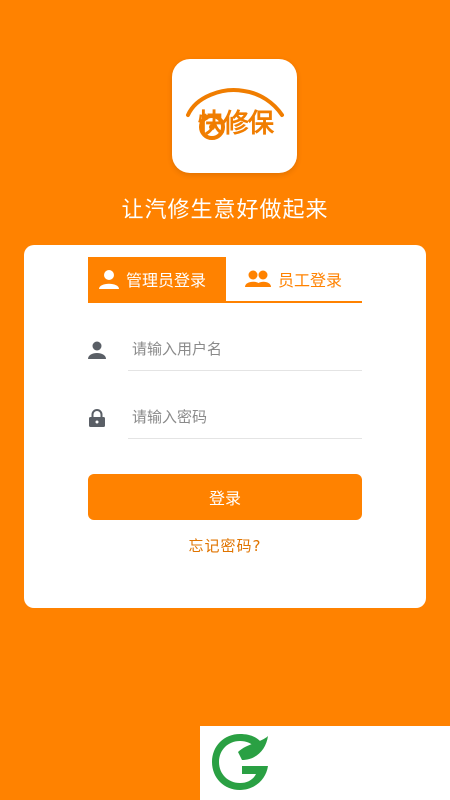 This screenshot has width=450, height=800. I want to click on tab-admin-label: 管理员登录, so click(166, 280).